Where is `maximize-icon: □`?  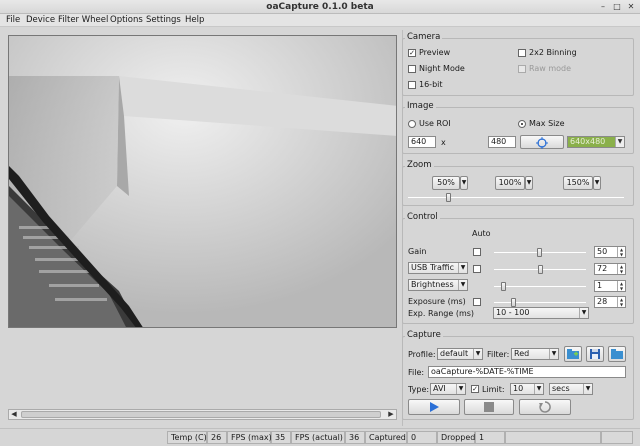 maximize-icon: □ is located at coordinates (617, 7).